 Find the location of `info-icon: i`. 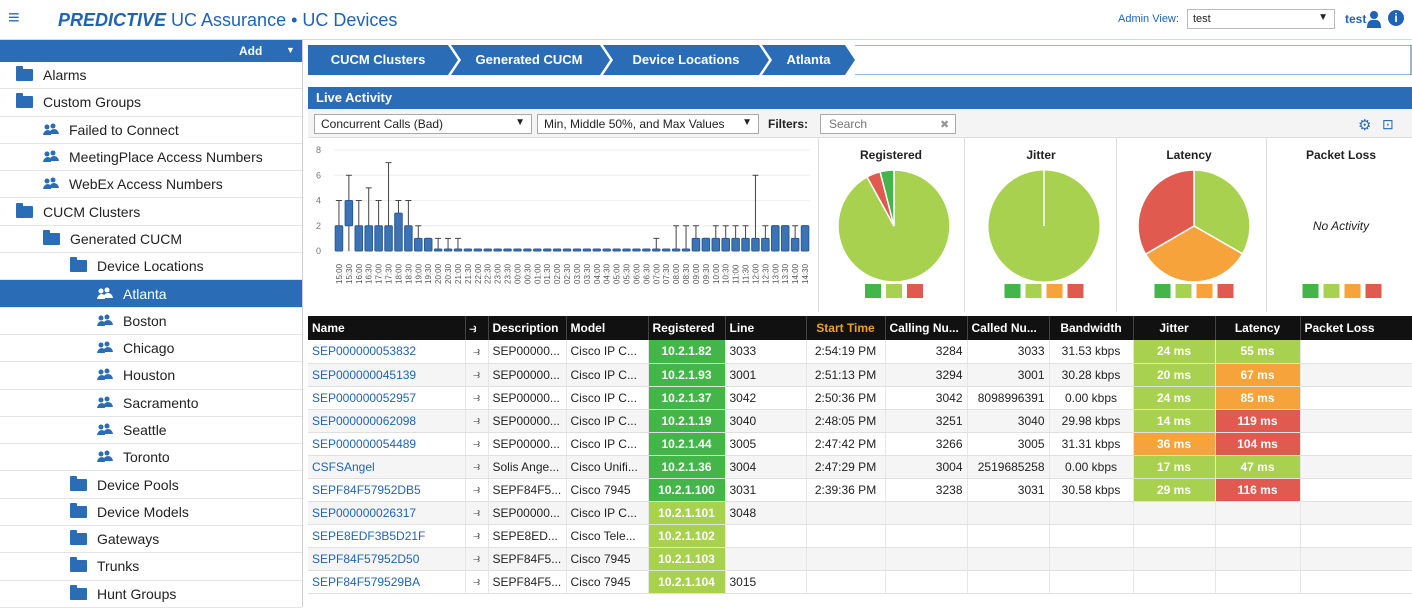

info-icon: i is located at coordinates (1396, 18).